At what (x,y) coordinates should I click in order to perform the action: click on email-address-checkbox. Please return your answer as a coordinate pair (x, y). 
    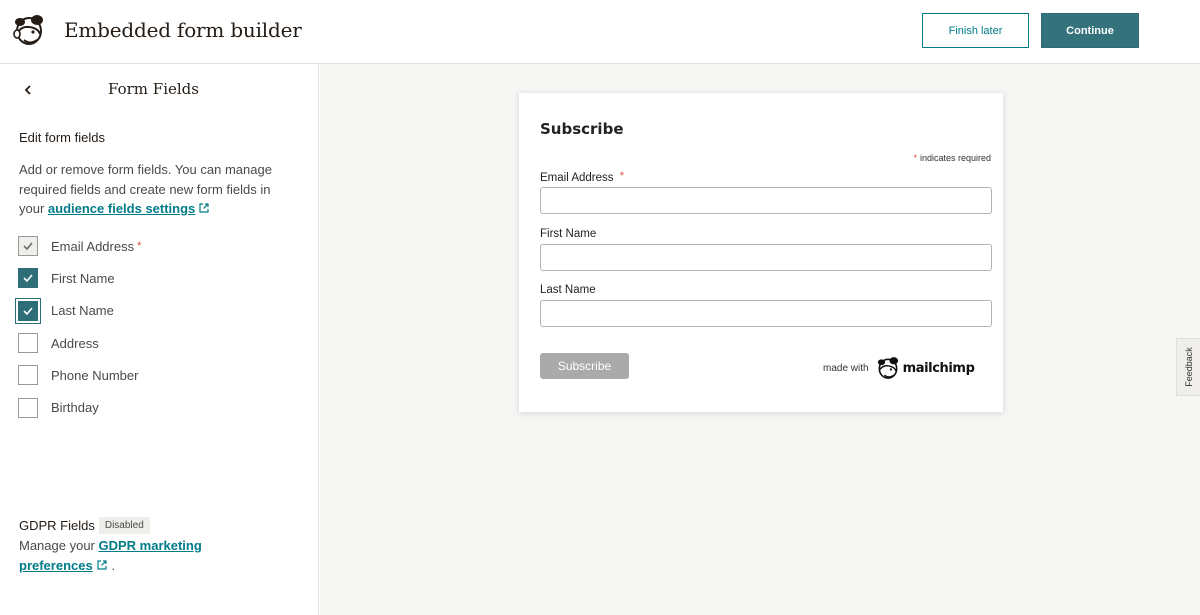
    Looking at the image, I should click on (28, 246).